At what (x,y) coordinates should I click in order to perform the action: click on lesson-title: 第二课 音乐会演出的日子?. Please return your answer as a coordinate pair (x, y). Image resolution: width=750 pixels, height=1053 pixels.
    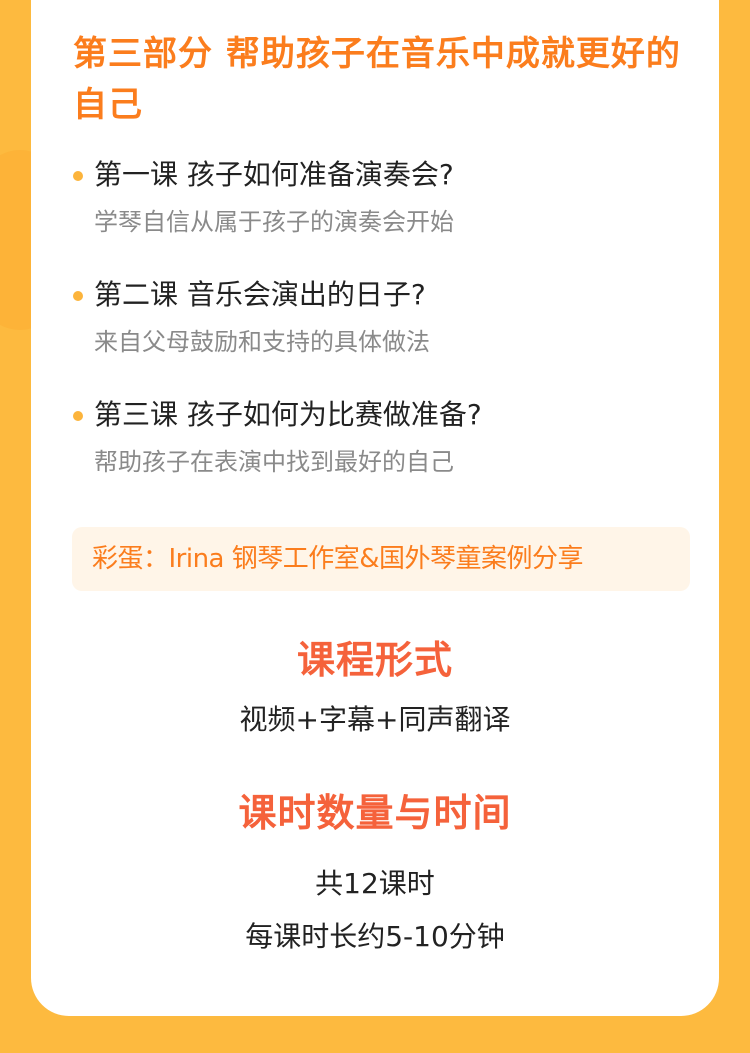
    Looking at the image, I should click on (260, 294).